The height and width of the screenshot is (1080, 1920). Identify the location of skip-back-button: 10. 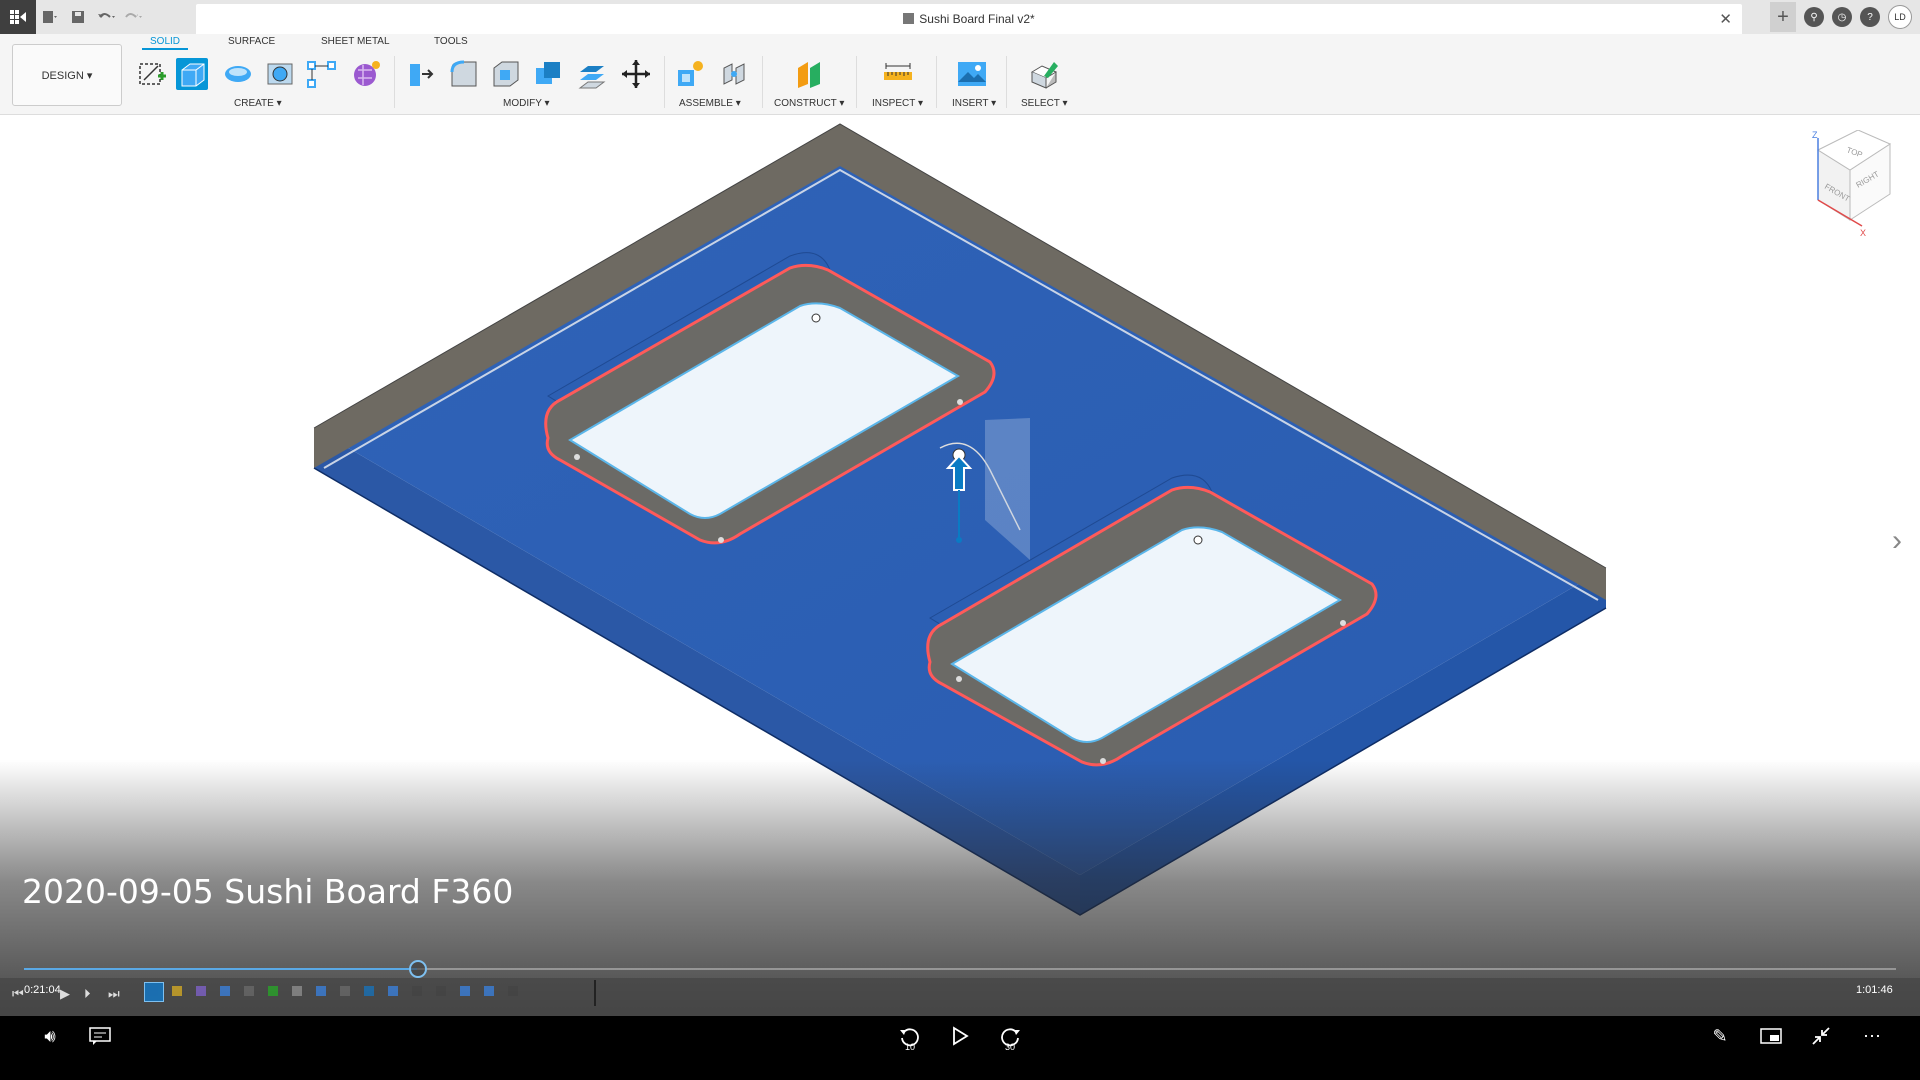
(910, 1036).